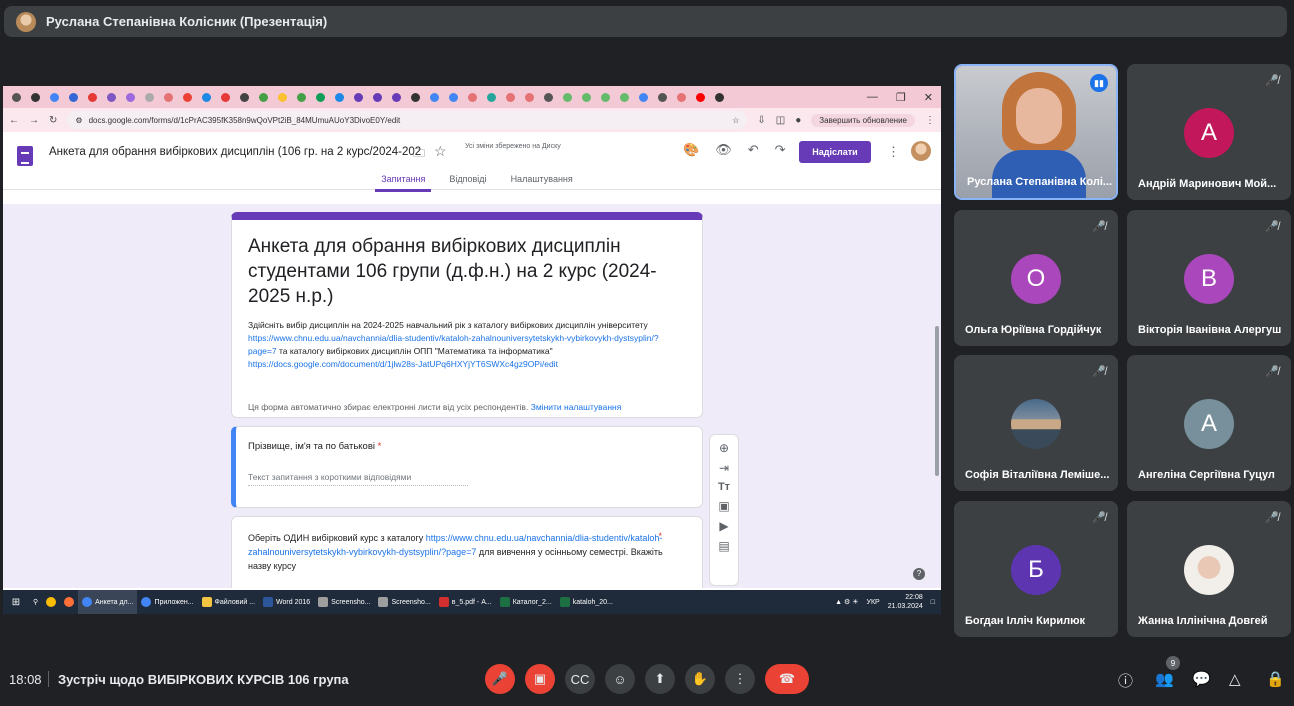 Image resolution: width=1294 pixels, height=706 pixels. What do you see at coordinates (1209, 569) in the screenshot?
I see `participant-tile: 🎤̸ Жанна Іллінічна Довгей` at bounding box center [1209, 569].